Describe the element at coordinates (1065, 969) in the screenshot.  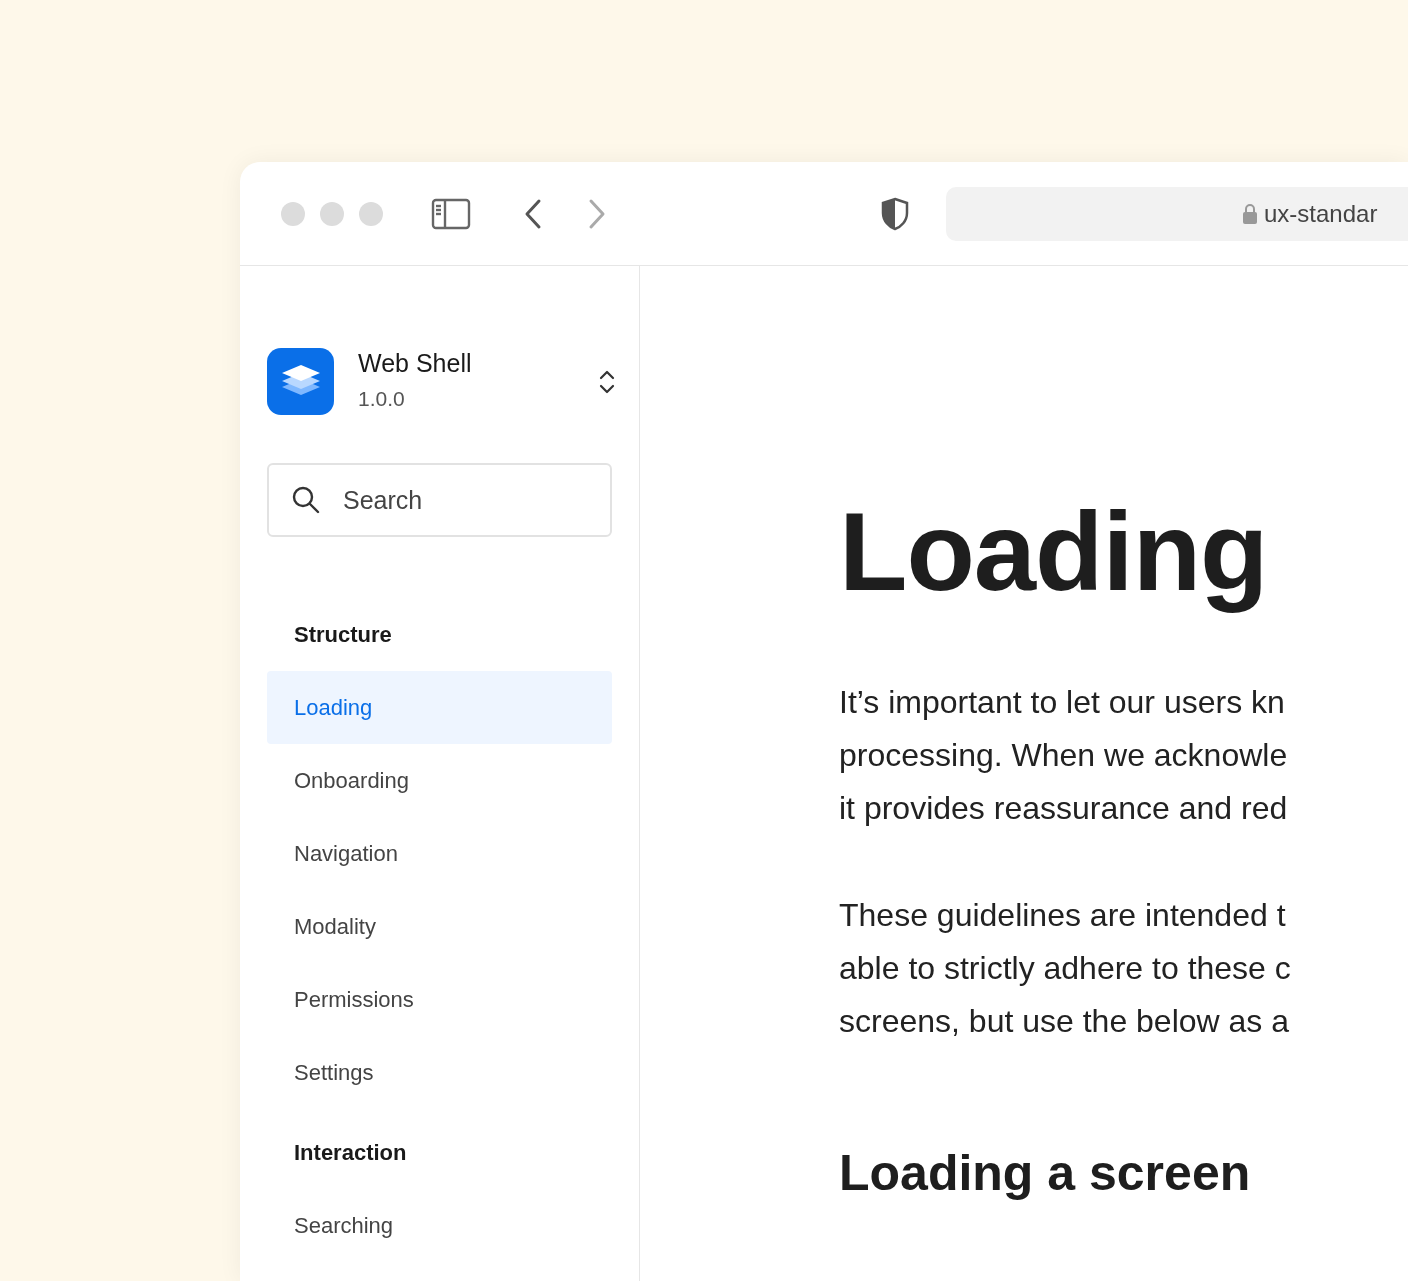
I see `paragraph-line: able to strictly adhere to these c` at that location.